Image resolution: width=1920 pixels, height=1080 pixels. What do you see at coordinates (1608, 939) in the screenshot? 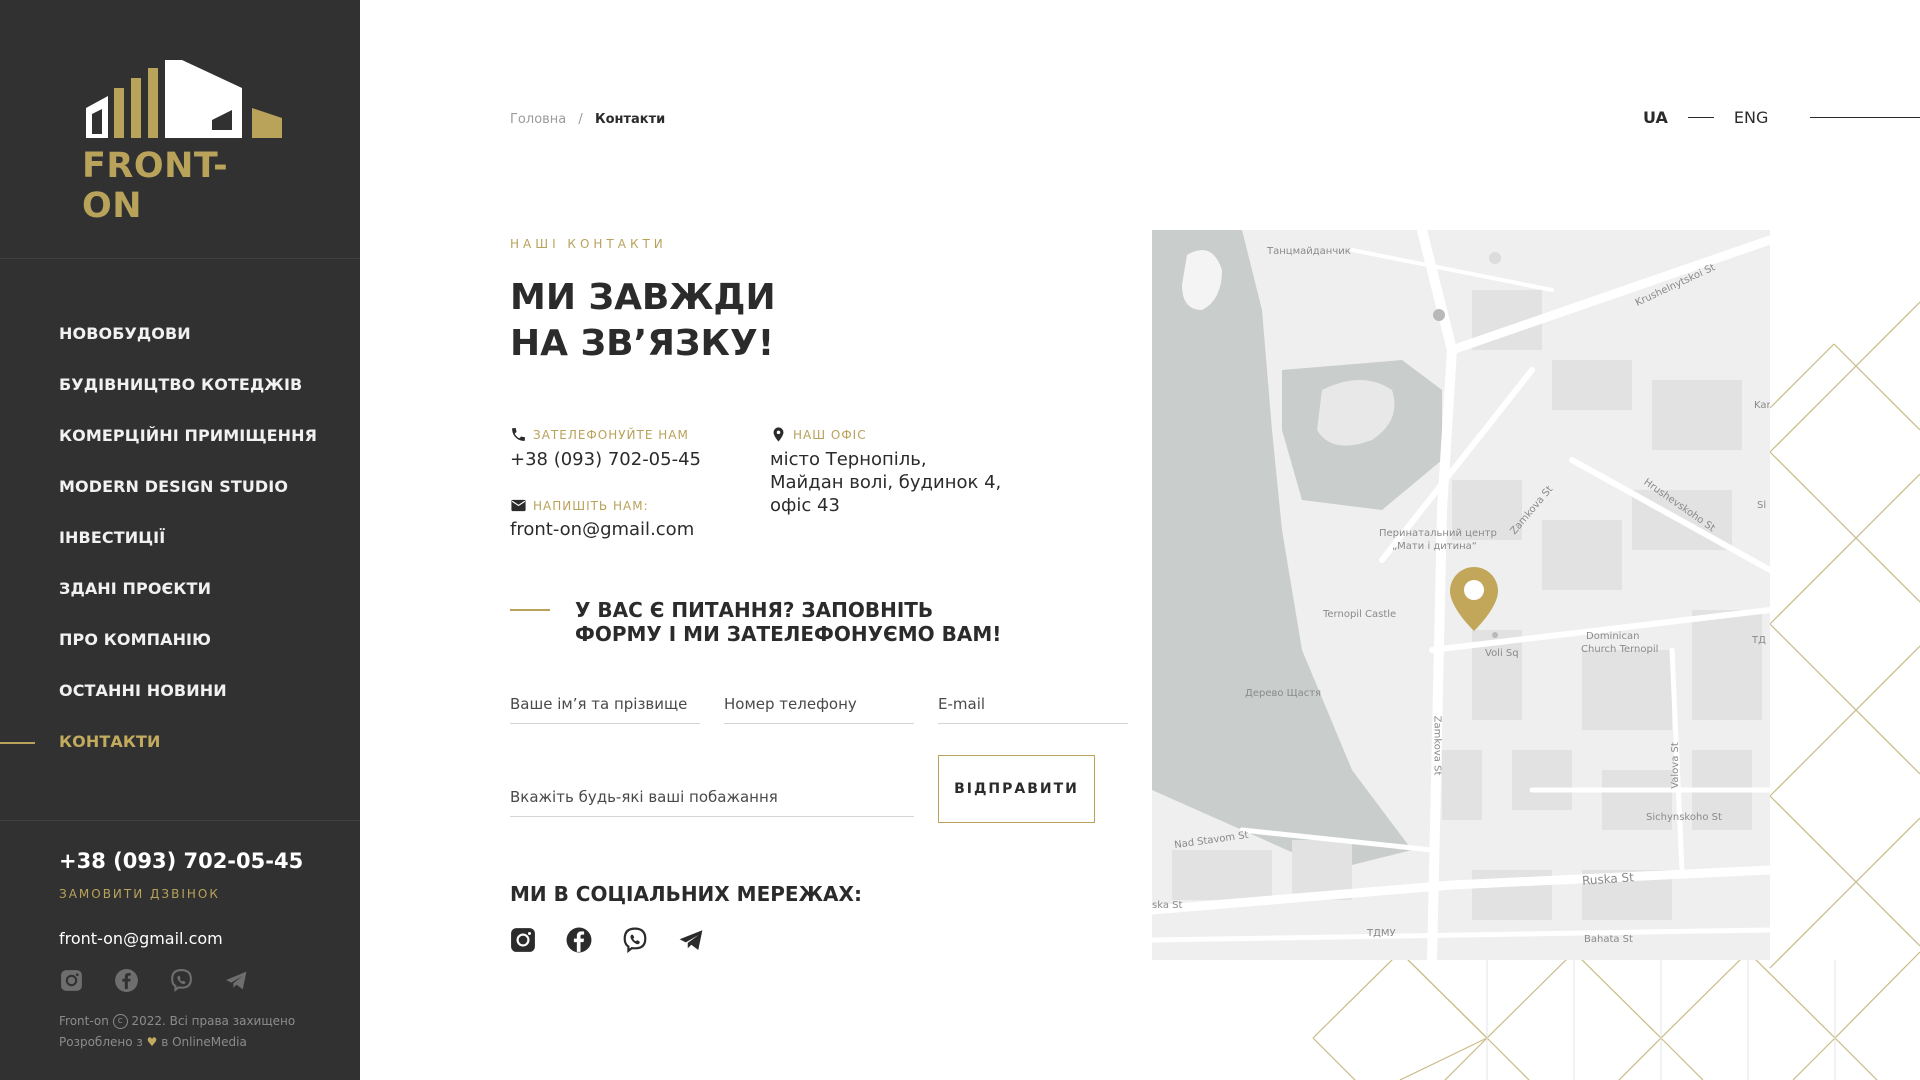
I see `map-label: Bahata St` at bounding box center [1608, 939].